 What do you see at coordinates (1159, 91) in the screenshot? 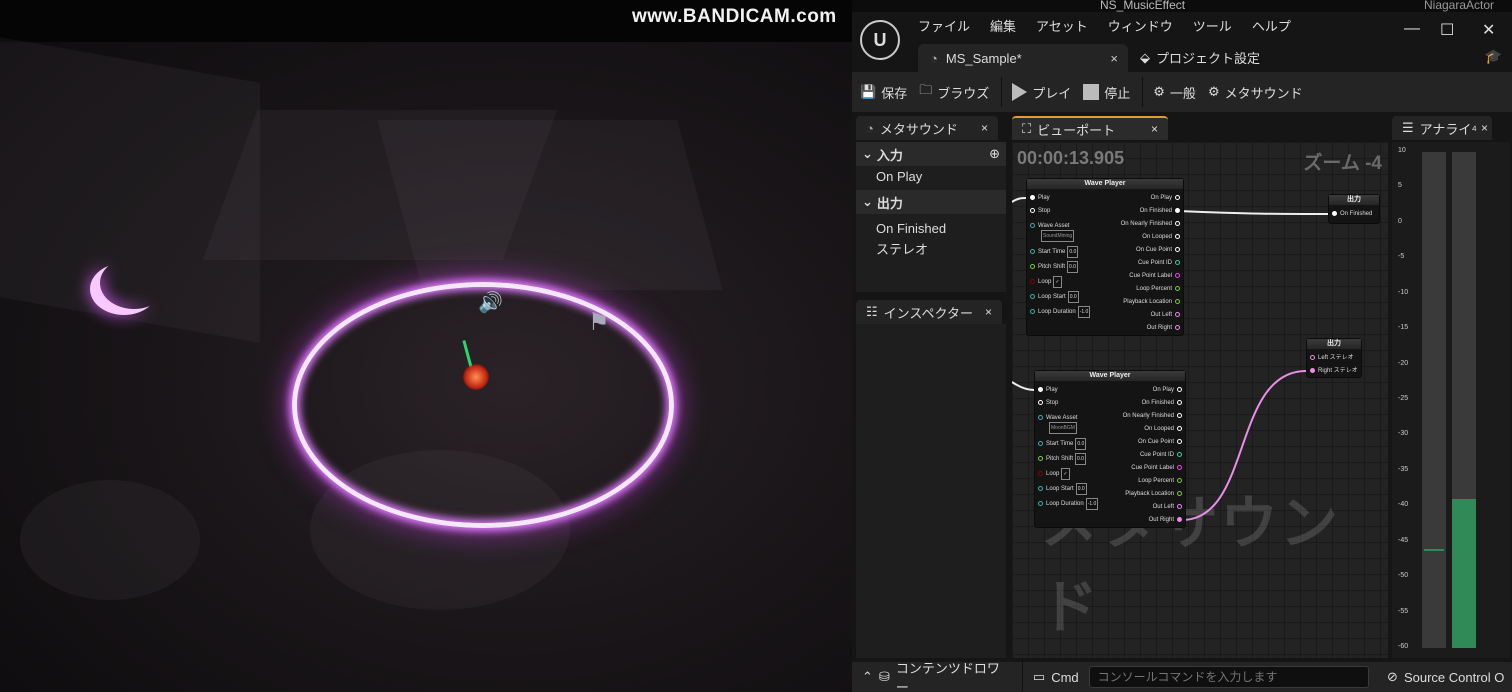
I see `gear-icon: ⚙` at bounding box center [1159, 91].